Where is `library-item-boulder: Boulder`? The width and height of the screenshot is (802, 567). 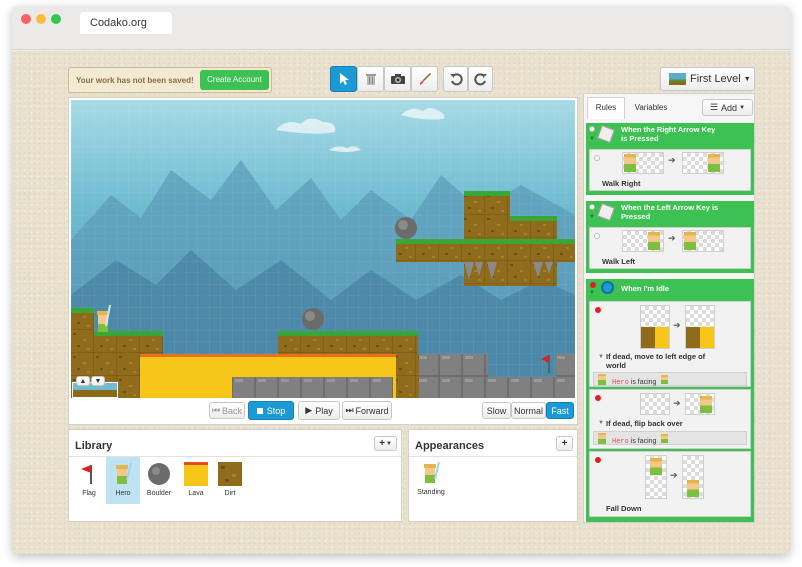 library-item-boulder: Boulder is located at coordinates (159, 479).